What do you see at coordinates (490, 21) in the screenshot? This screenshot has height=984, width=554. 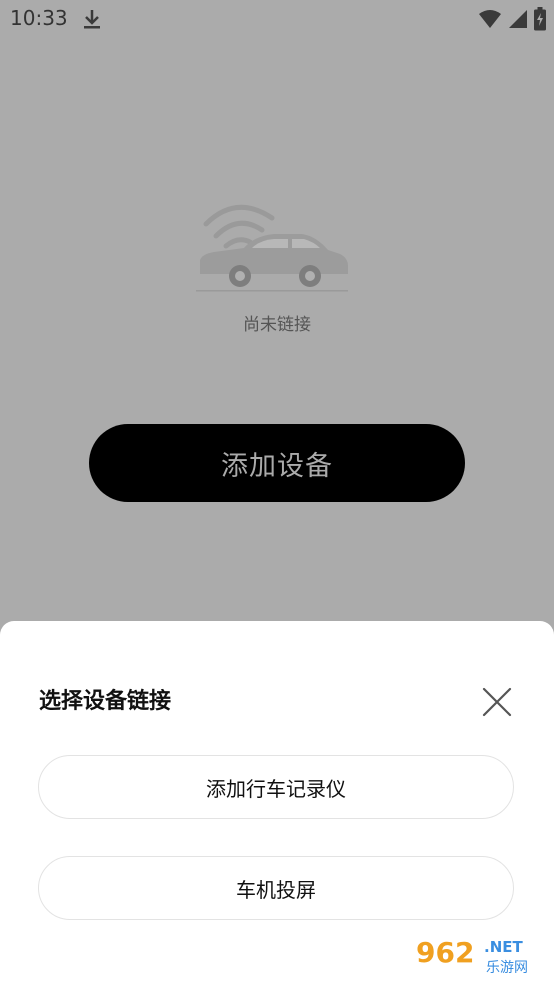 I see `wifi-icon` at bounding box center [490, 21].